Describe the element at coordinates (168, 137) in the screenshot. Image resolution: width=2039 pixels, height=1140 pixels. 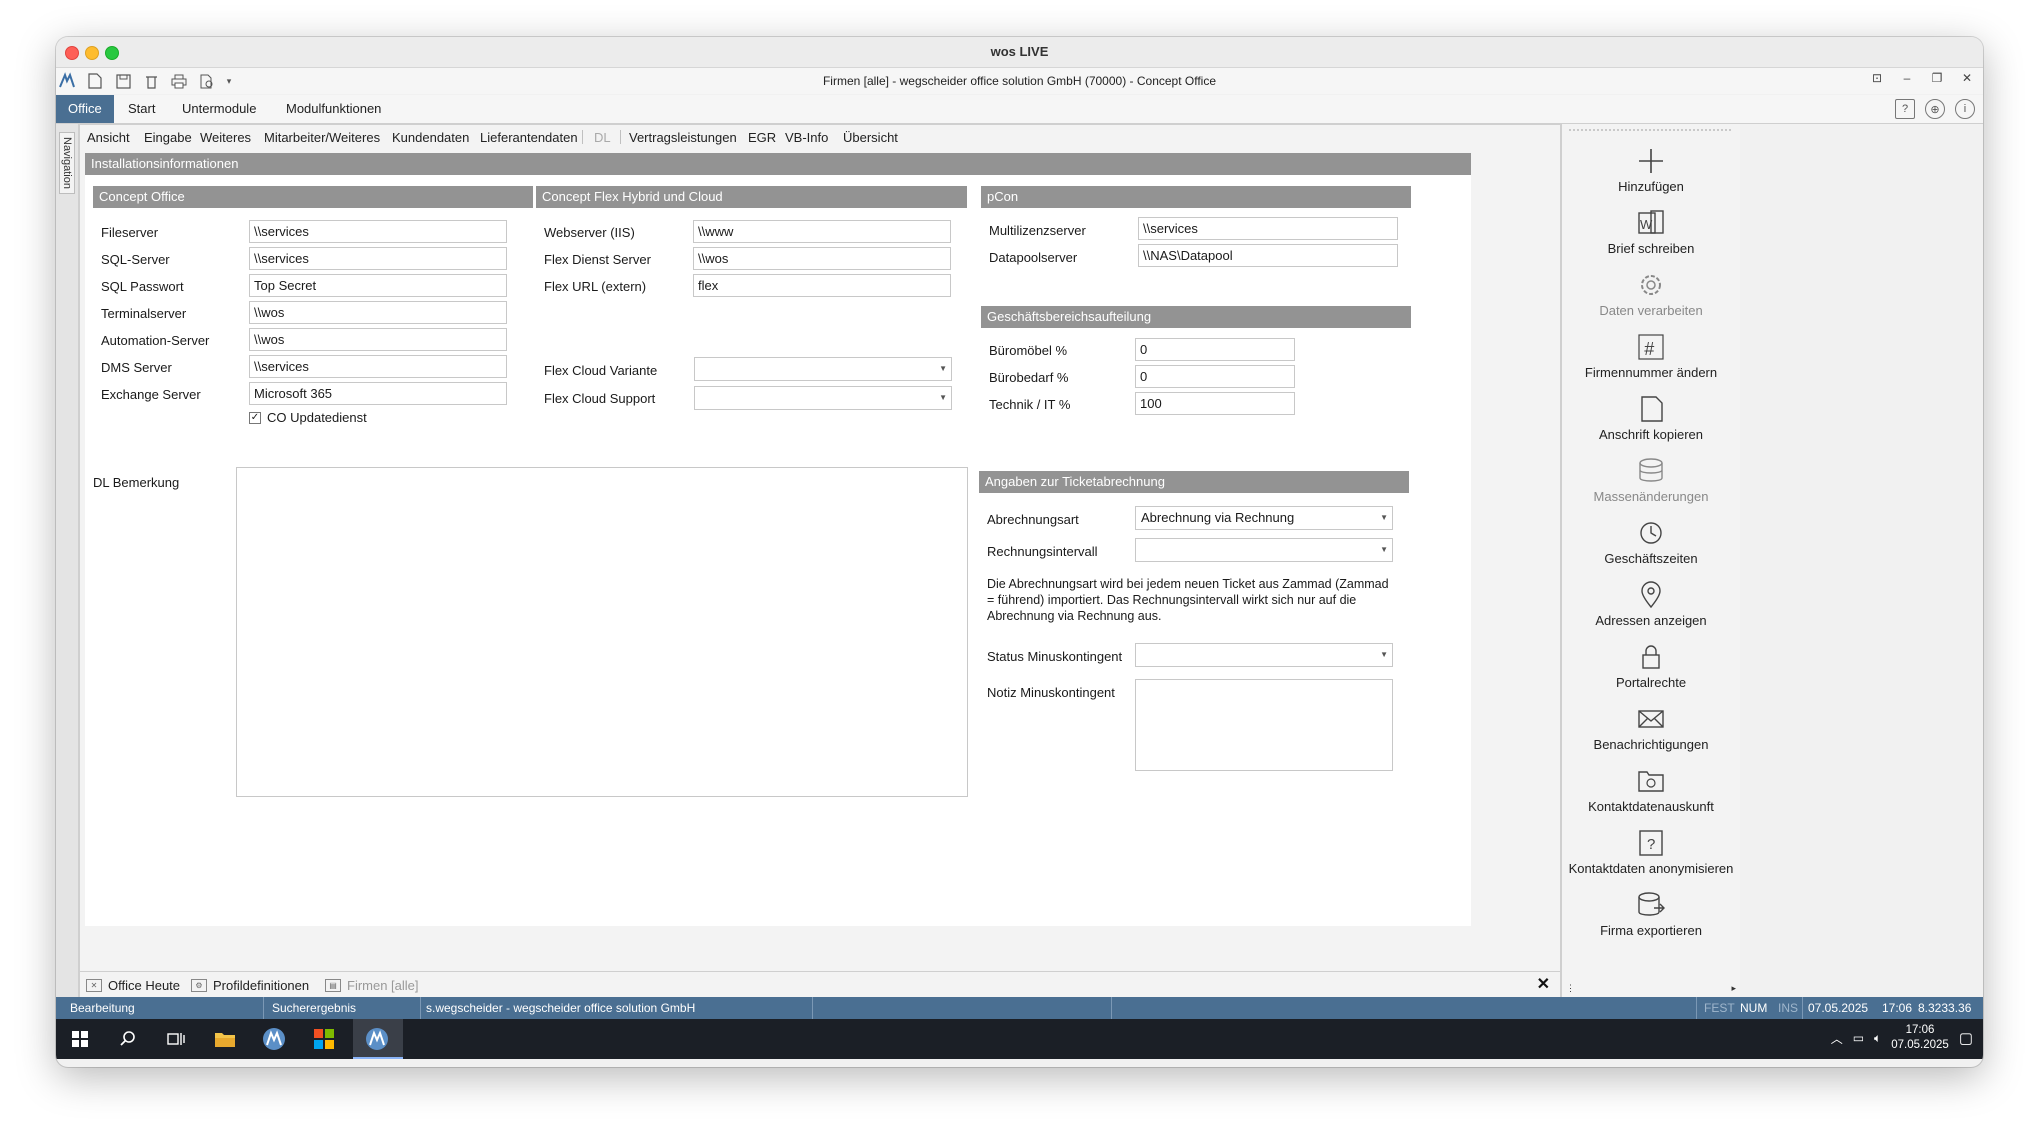
I see `subtab-eingabe: Eingabe` at that location.